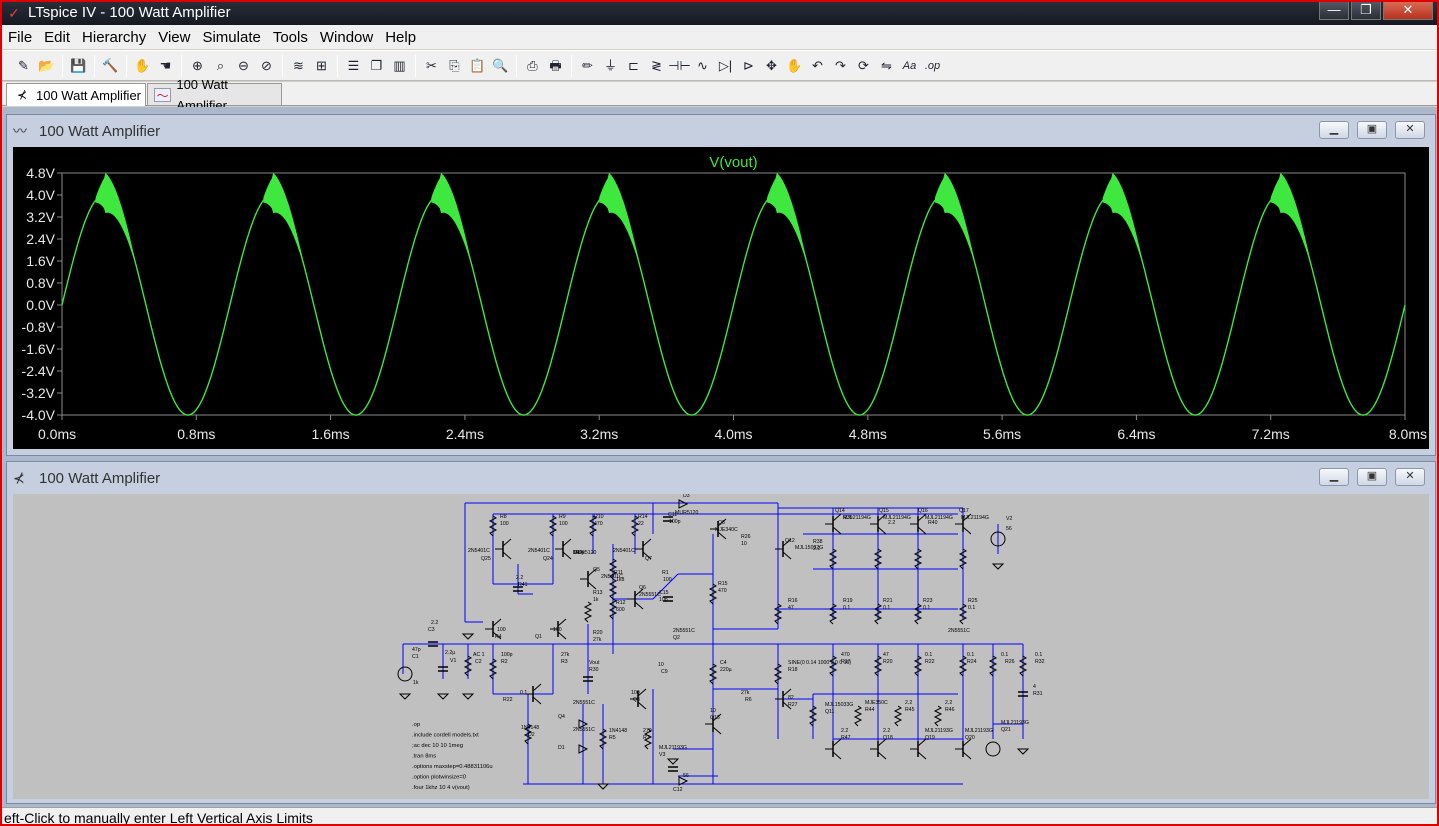  What do you see at coordinates (76, 94) in the screenshot?
I see `tab-schematic: ⊀ 100 Watt Amplifier` at bounding box center [76, 94].